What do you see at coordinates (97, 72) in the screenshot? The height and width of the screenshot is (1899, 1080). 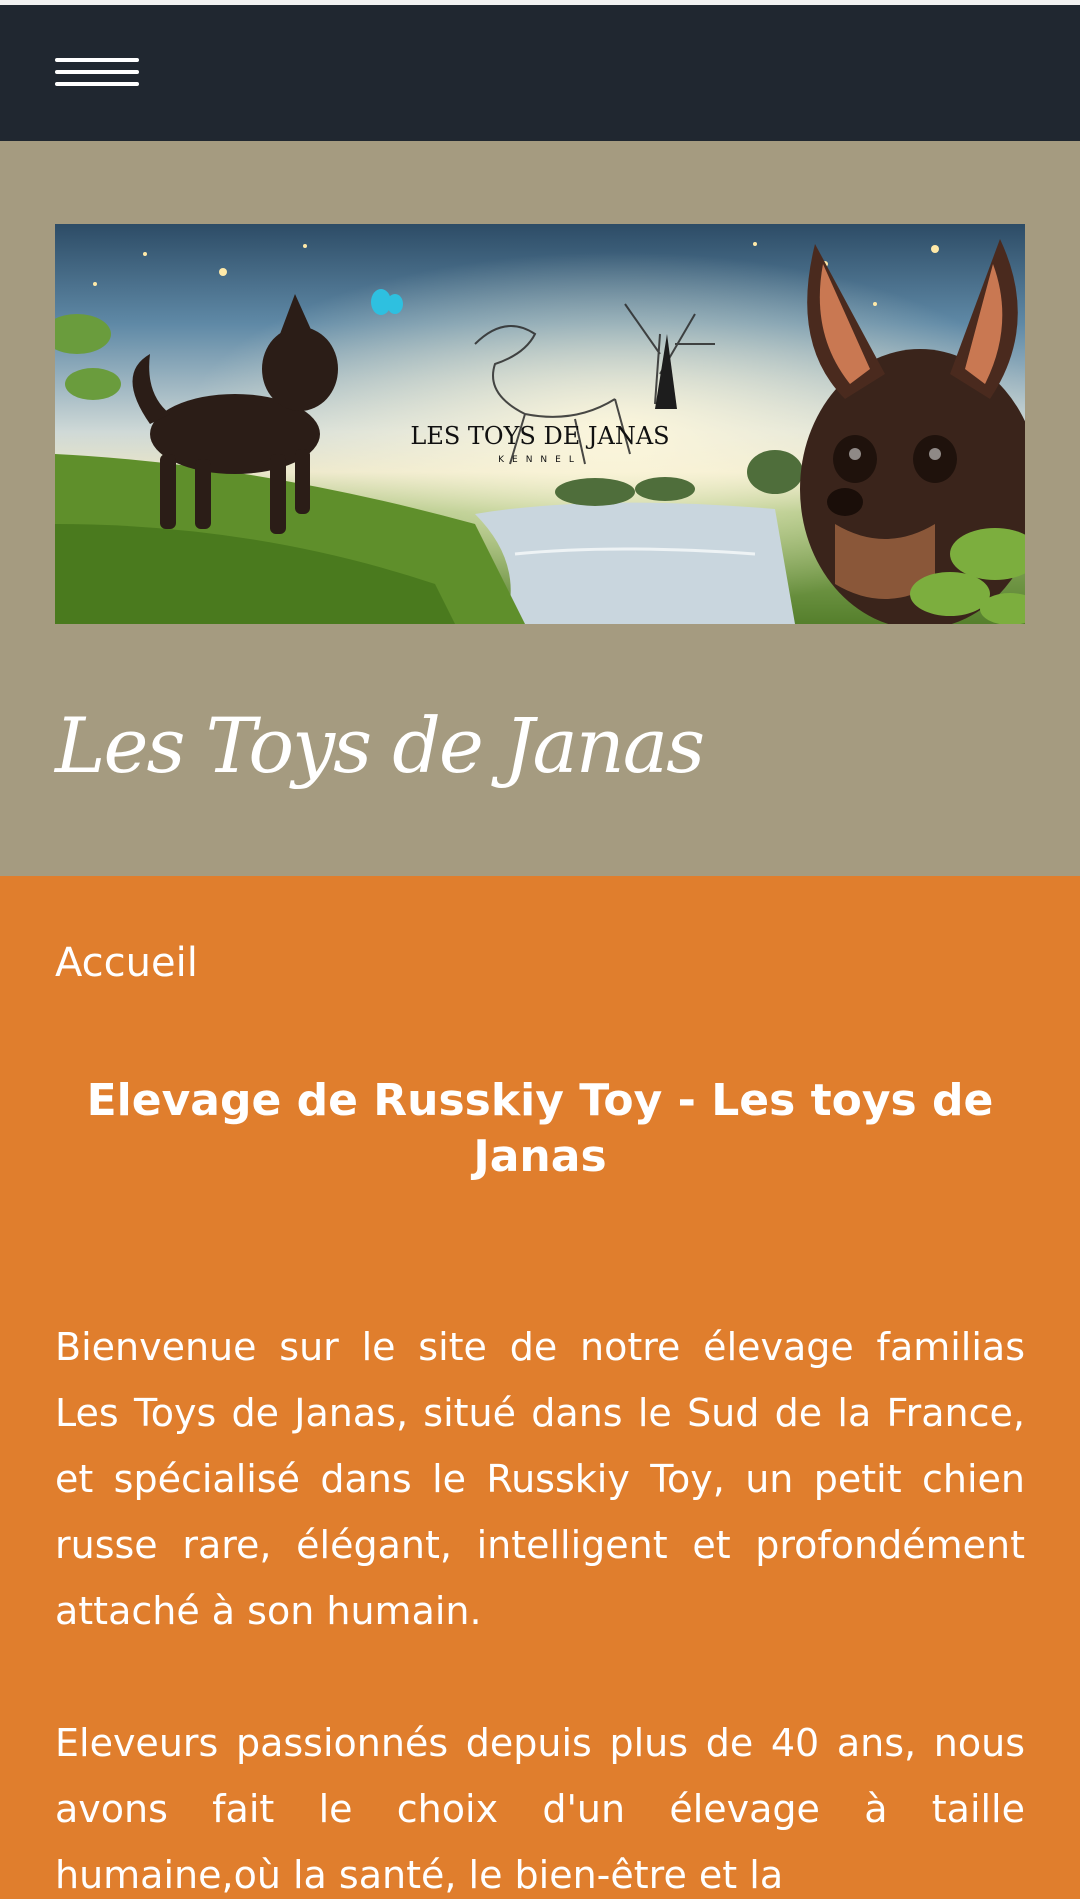 I see `hamburger-icon` at bounding box center [97, 72].